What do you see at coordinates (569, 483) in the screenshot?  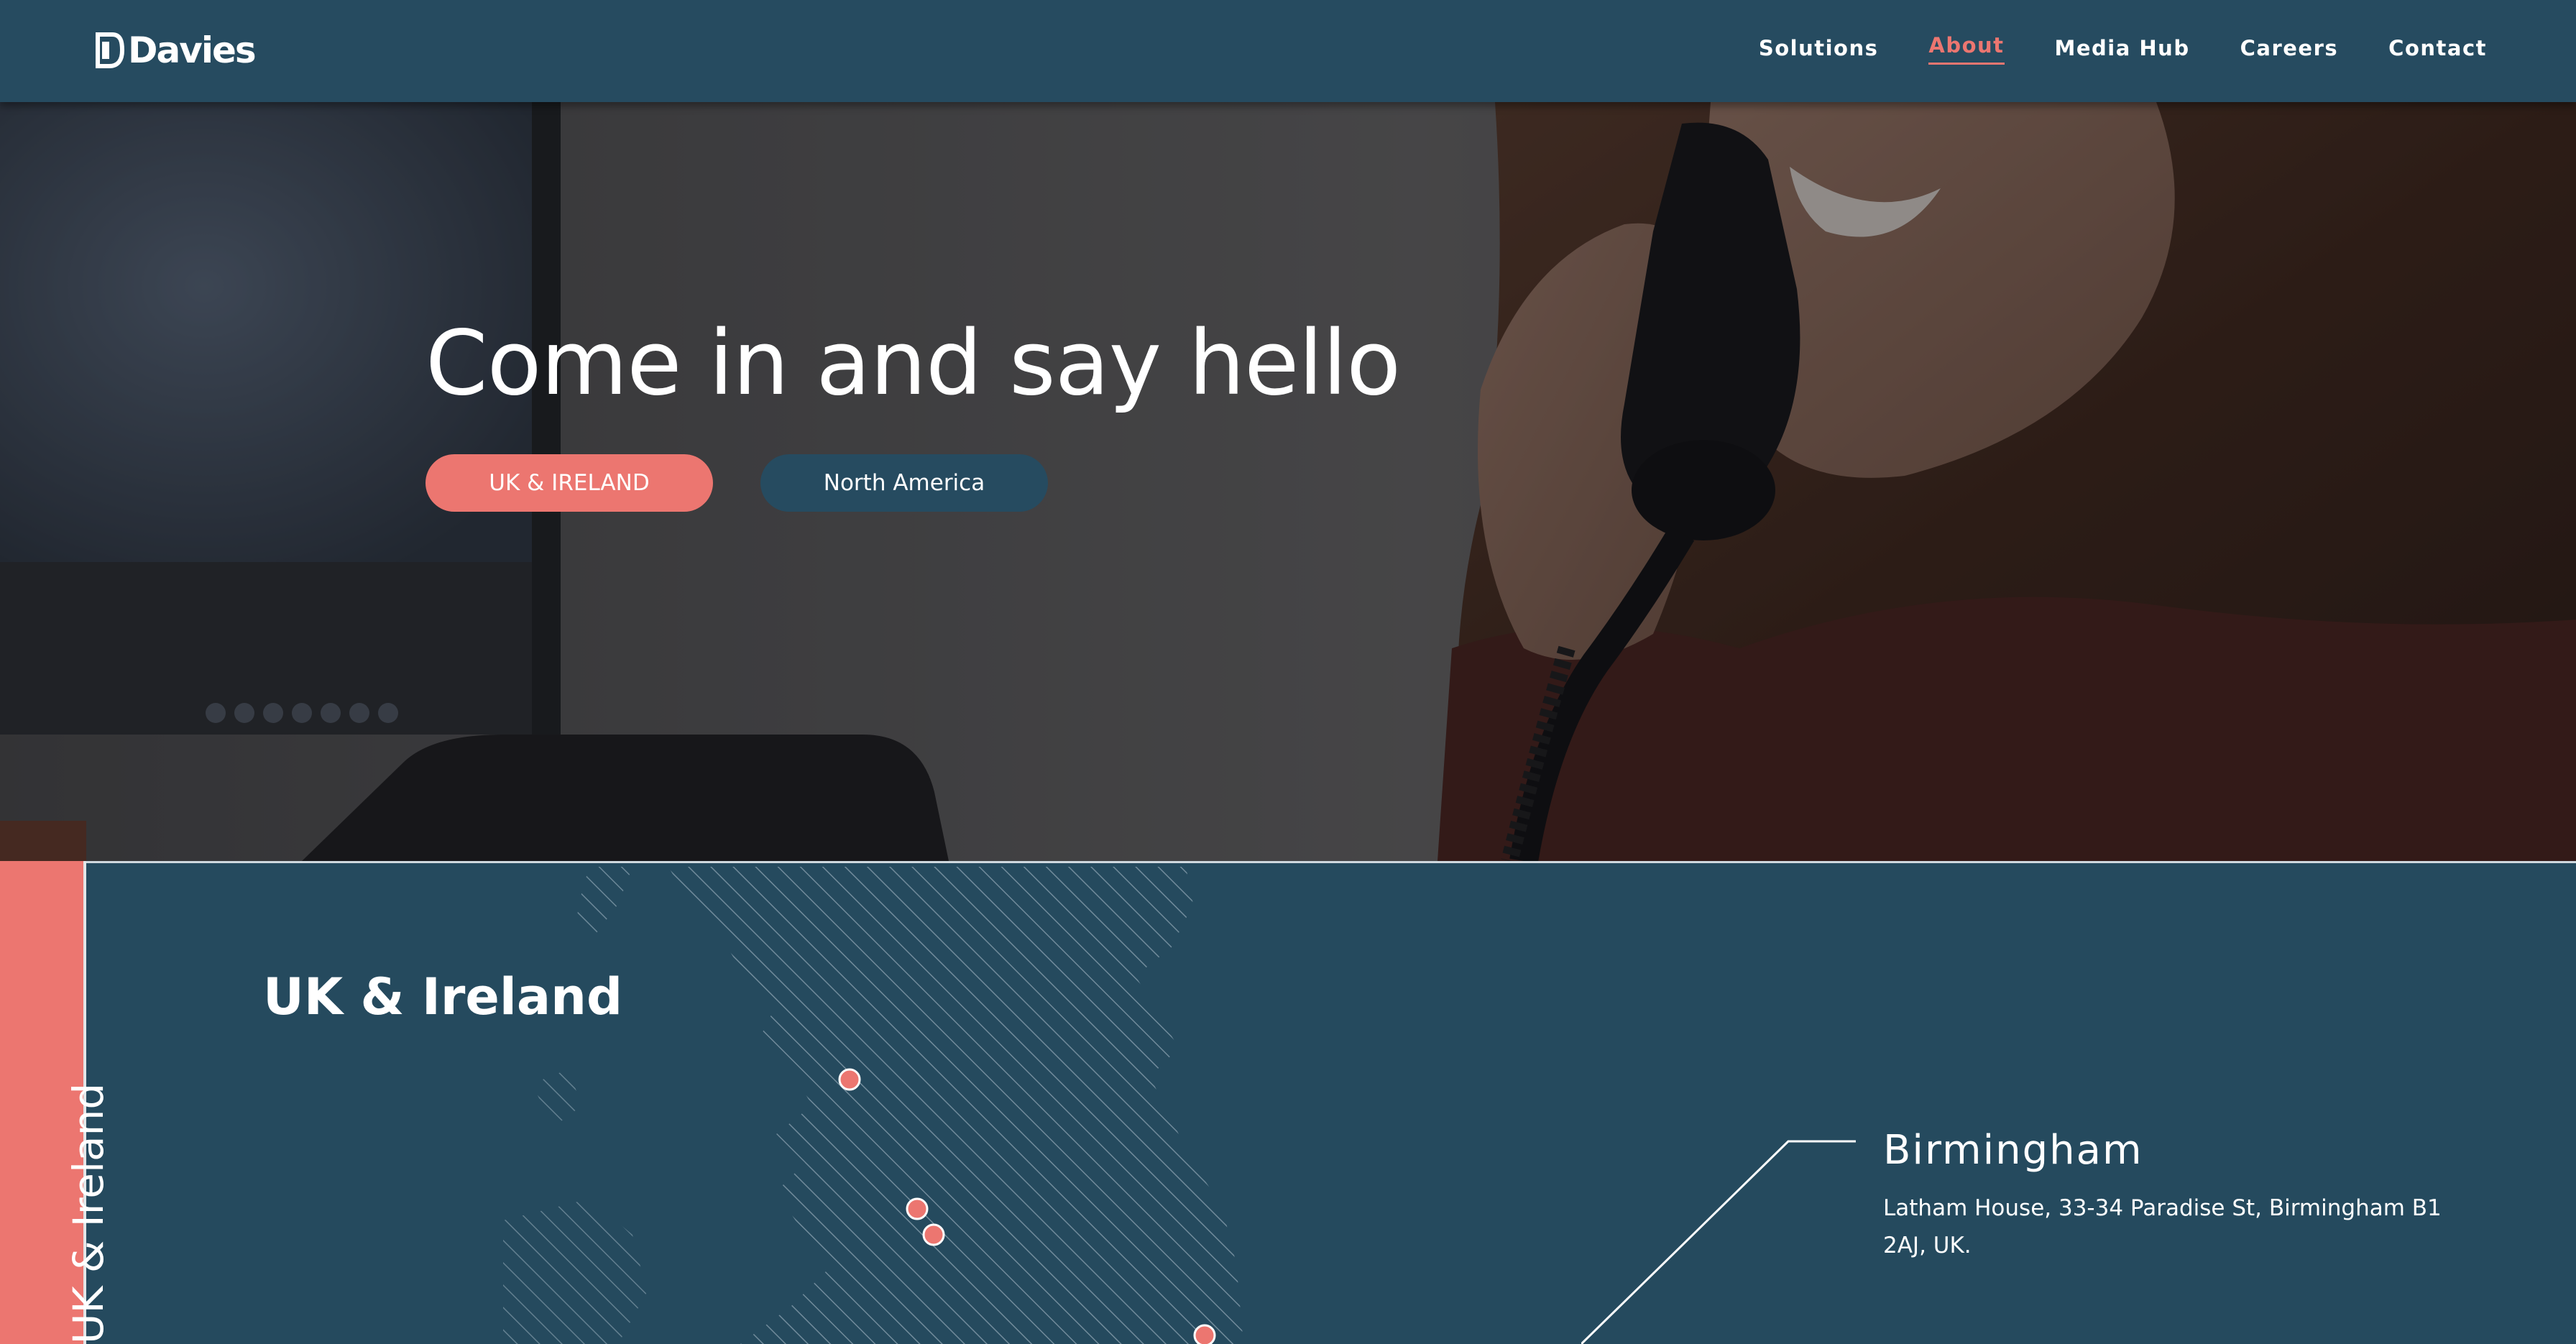 I see `uk-ireland-button: UK & IRELAND` at bounding box center [569, 483].